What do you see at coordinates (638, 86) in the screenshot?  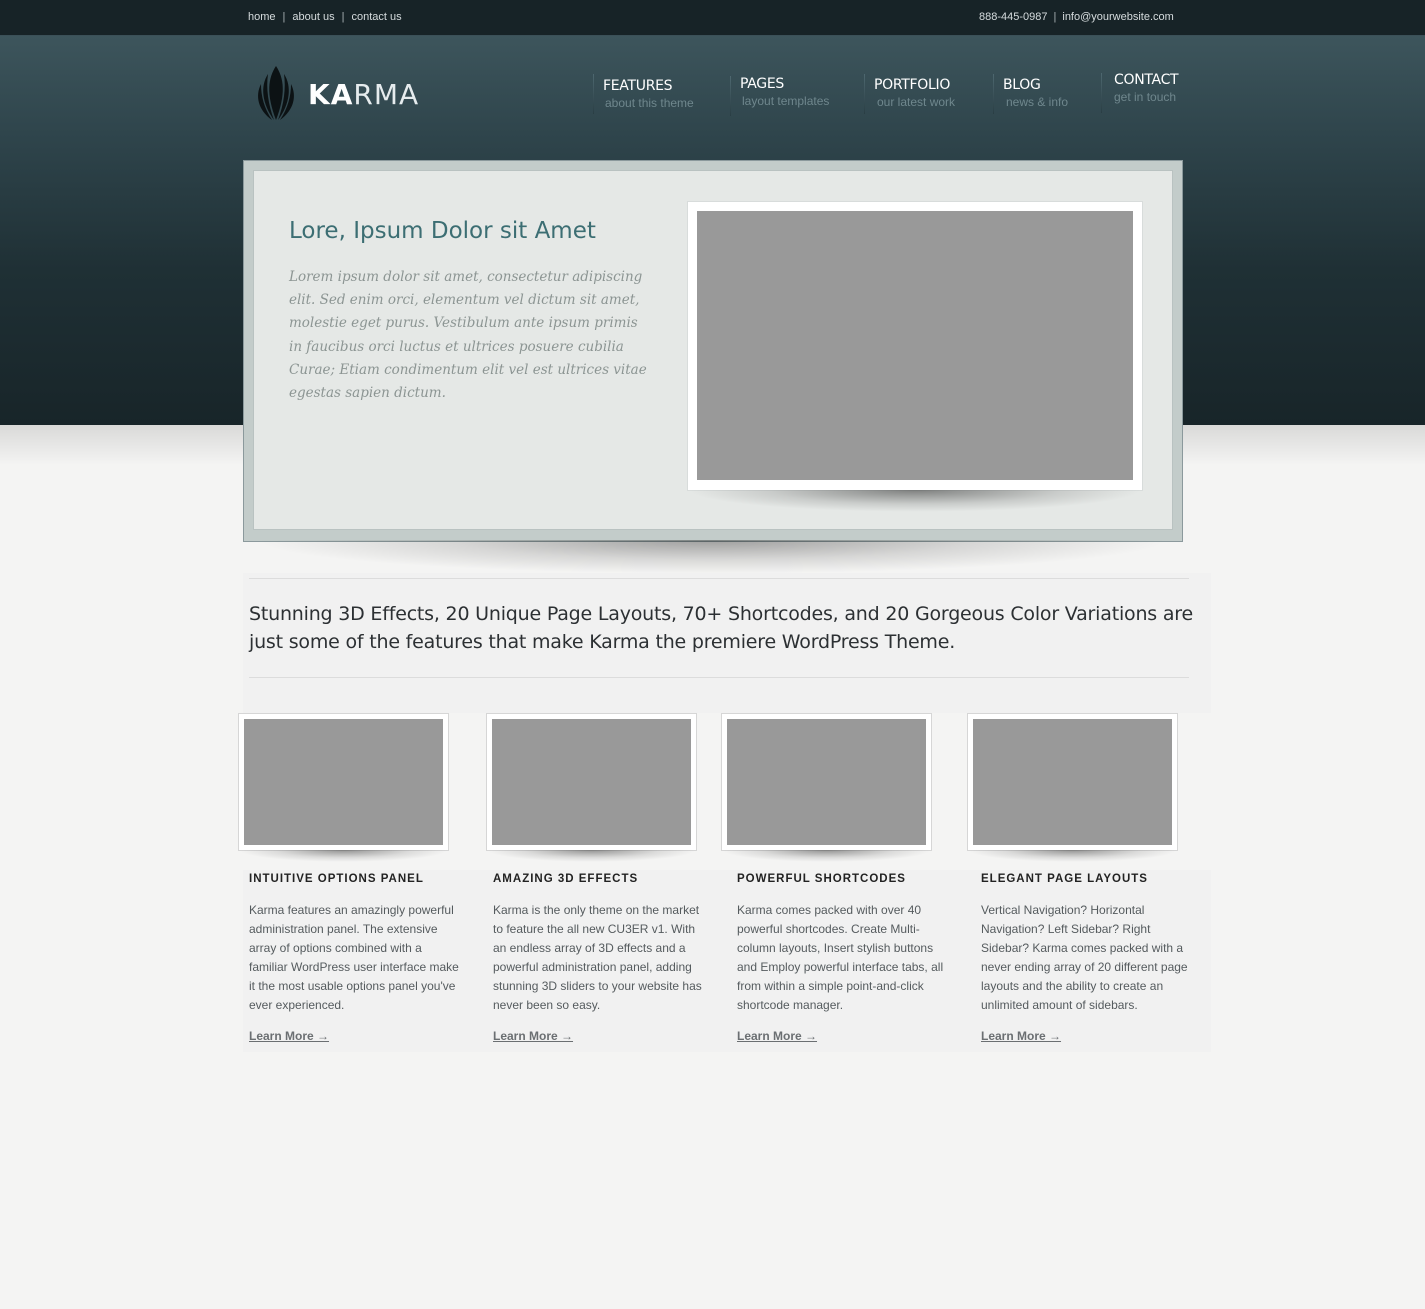 I see `nav-title: FEATURES` at bounding box center [638, 86].